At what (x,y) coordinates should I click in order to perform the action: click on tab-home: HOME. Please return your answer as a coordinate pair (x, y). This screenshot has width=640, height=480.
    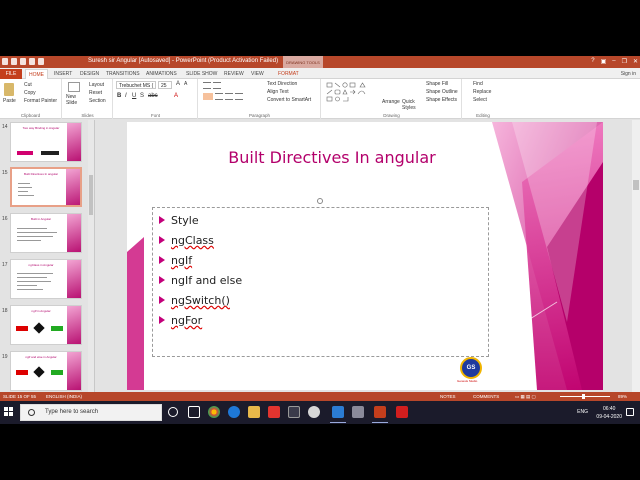
    Looking at the image, I should click on (36, 74).